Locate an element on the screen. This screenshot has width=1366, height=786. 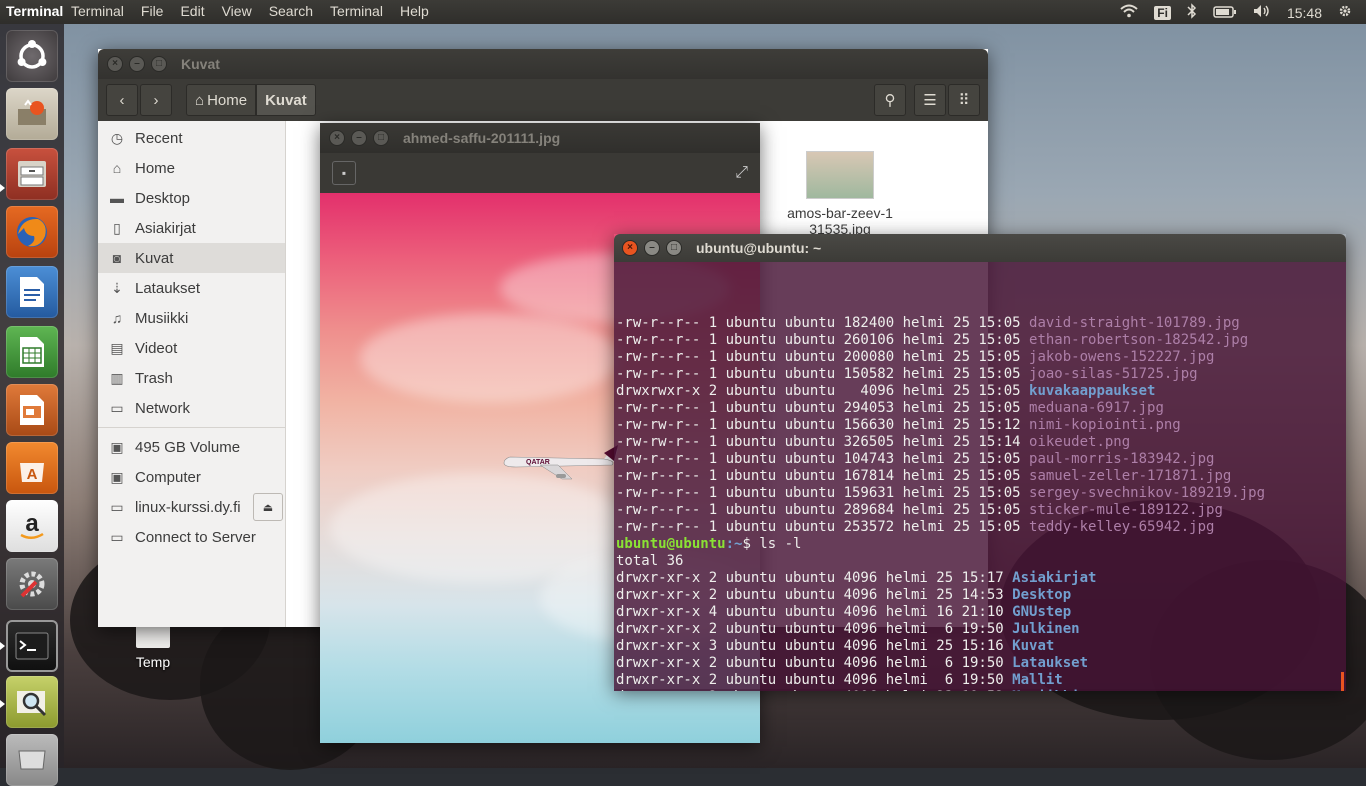
sidebar-item-computer: ▣ Computer is located at coordinates (191, 477).